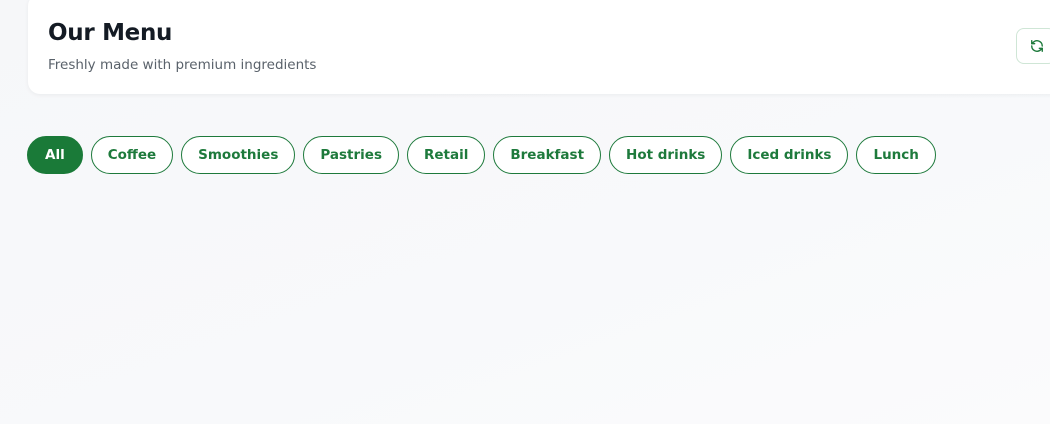 The height and width of the screenshot is (424, 1050). Describe the element at coordinates (446, 155) in the screenshot. I see `filter-chip-retail: Retail` at that location.